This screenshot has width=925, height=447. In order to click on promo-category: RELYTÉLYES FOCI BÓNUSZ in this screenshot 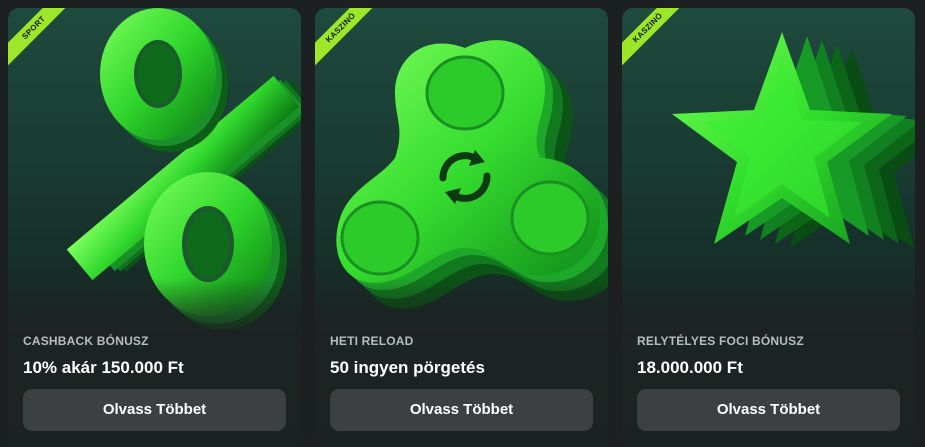, I will do `click(720, 341)`.